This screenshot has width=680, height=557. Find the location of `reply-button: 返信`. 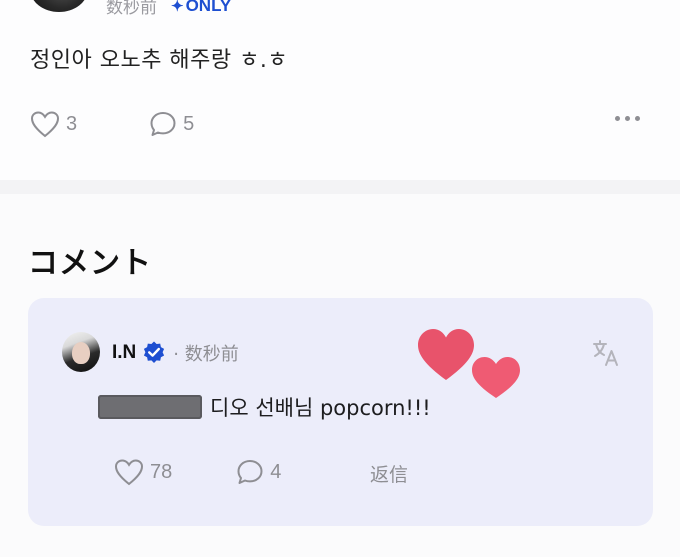

reply-button: 返信 is located at coordinates (389, 473).